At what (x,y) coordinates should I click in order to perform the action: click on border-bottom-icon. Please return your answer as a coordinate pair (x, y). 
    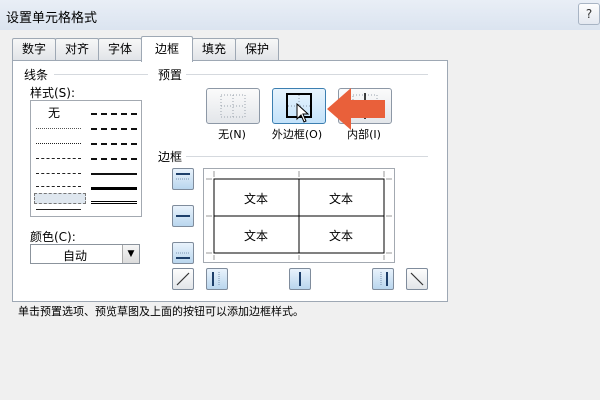
    Looking at the image, I should click on (183, 255).